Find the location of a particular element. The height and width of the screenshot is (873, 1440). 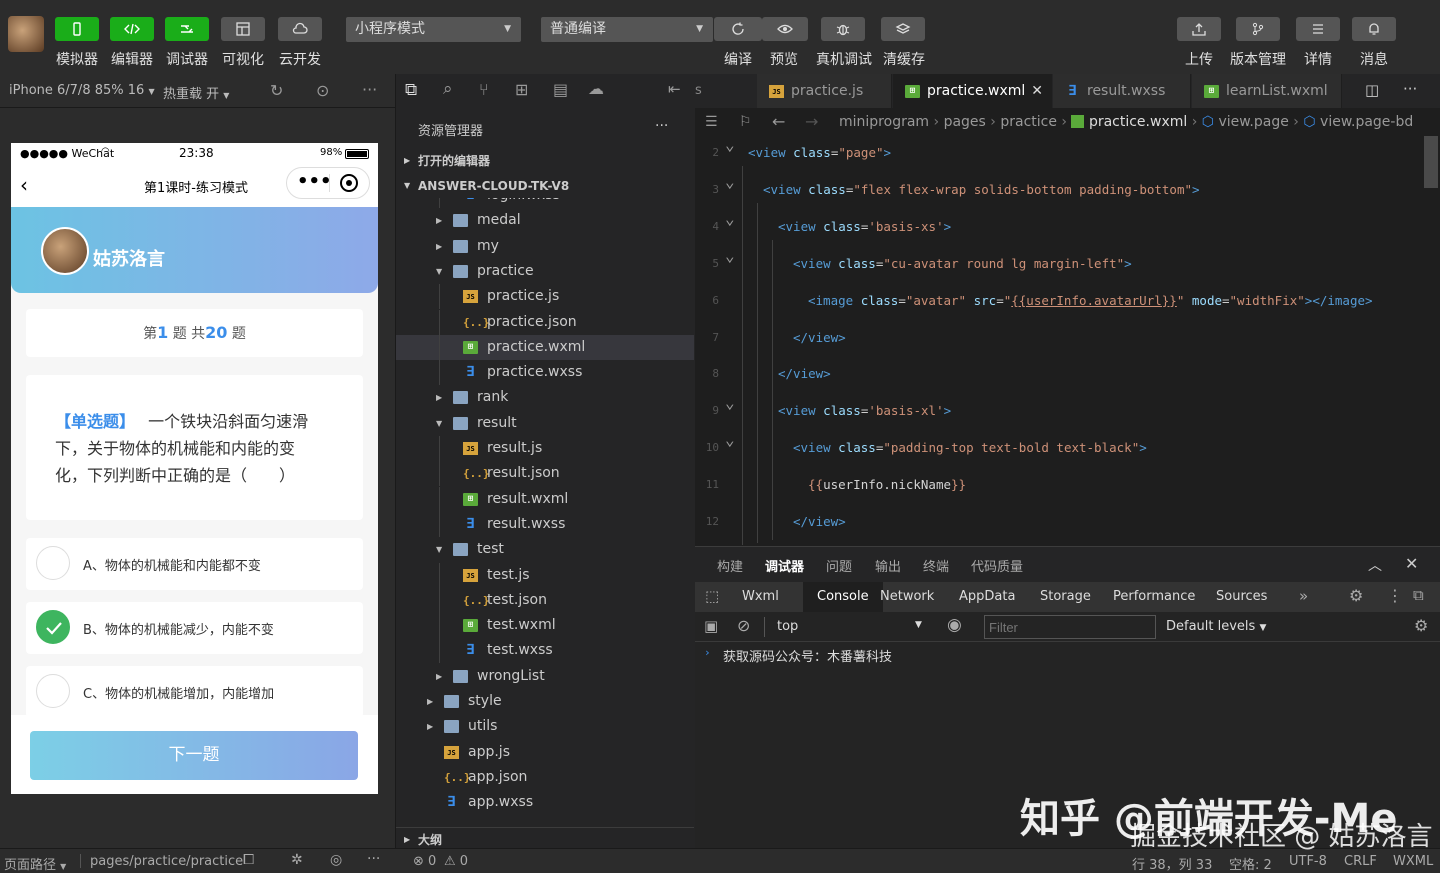

files-icon: ⧉ is located at coordinates (411, 90).